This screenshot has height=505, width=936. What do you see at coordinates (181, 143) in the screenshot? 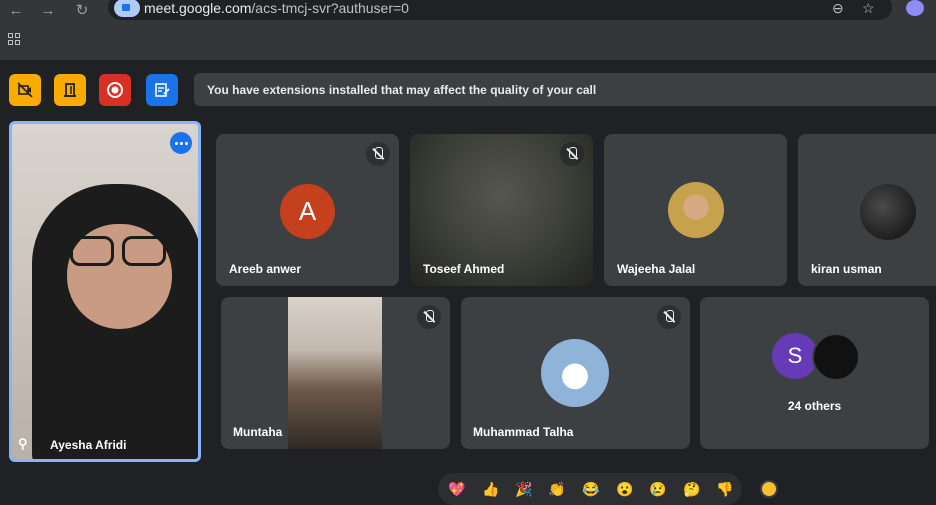
I see `more-options-icon` at bounding box center [181, 143].